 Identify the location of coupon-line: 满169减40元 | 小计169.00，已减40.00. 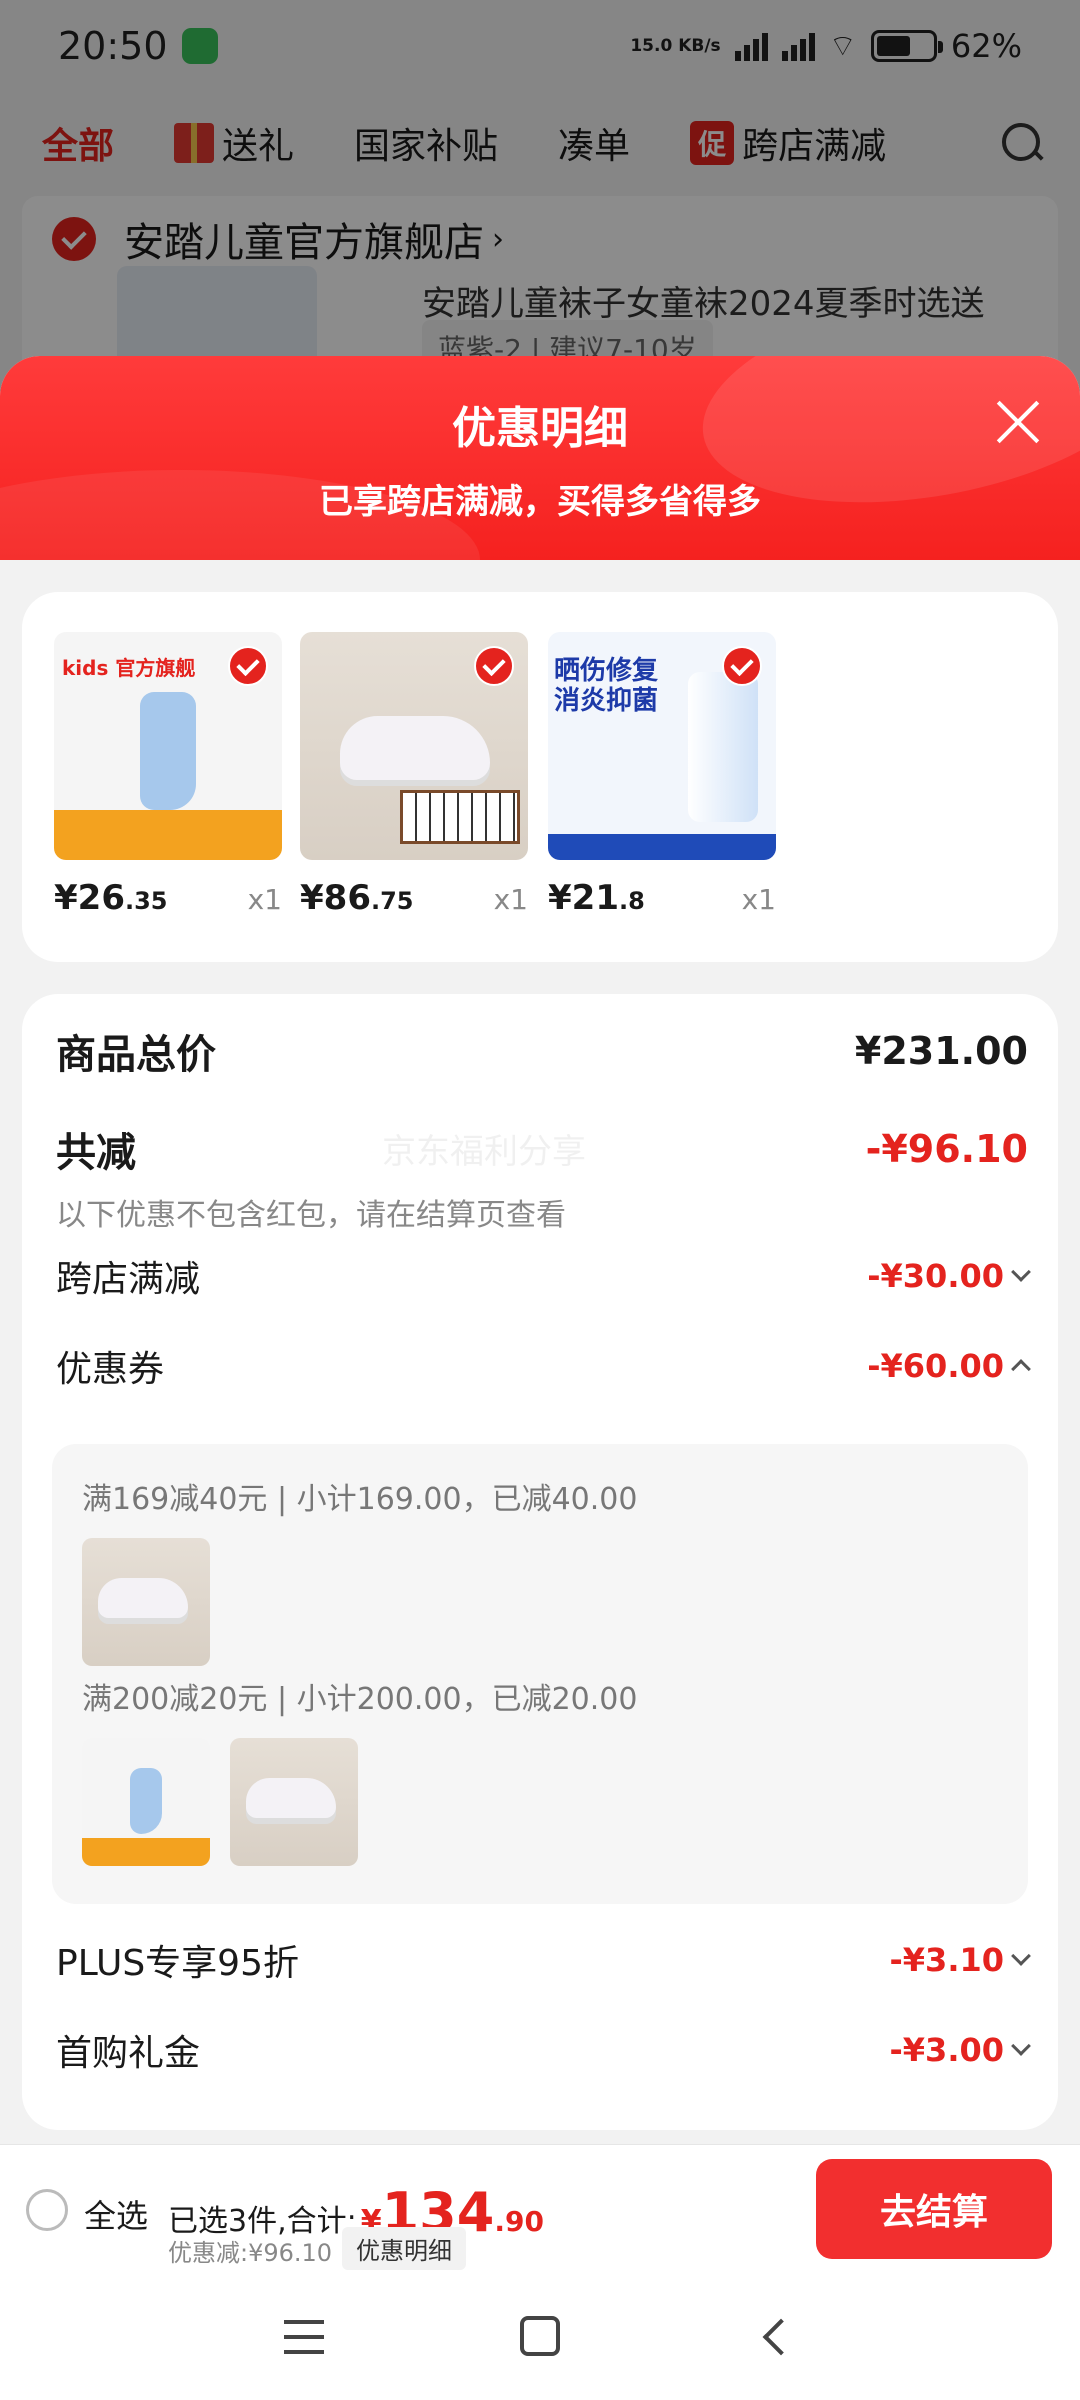
(360, 1499).